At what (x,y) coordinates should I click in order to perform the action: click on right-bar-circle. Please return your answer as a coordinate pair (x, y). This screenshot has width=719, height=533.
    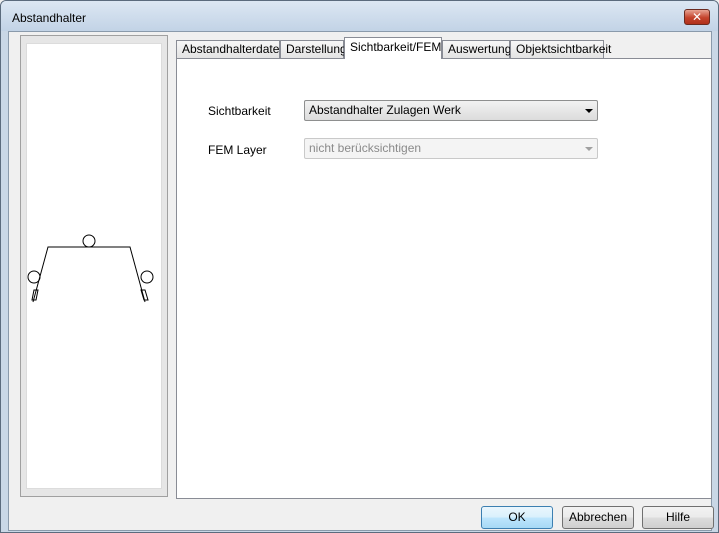
    Looking at the image, I should click on (147, 277).